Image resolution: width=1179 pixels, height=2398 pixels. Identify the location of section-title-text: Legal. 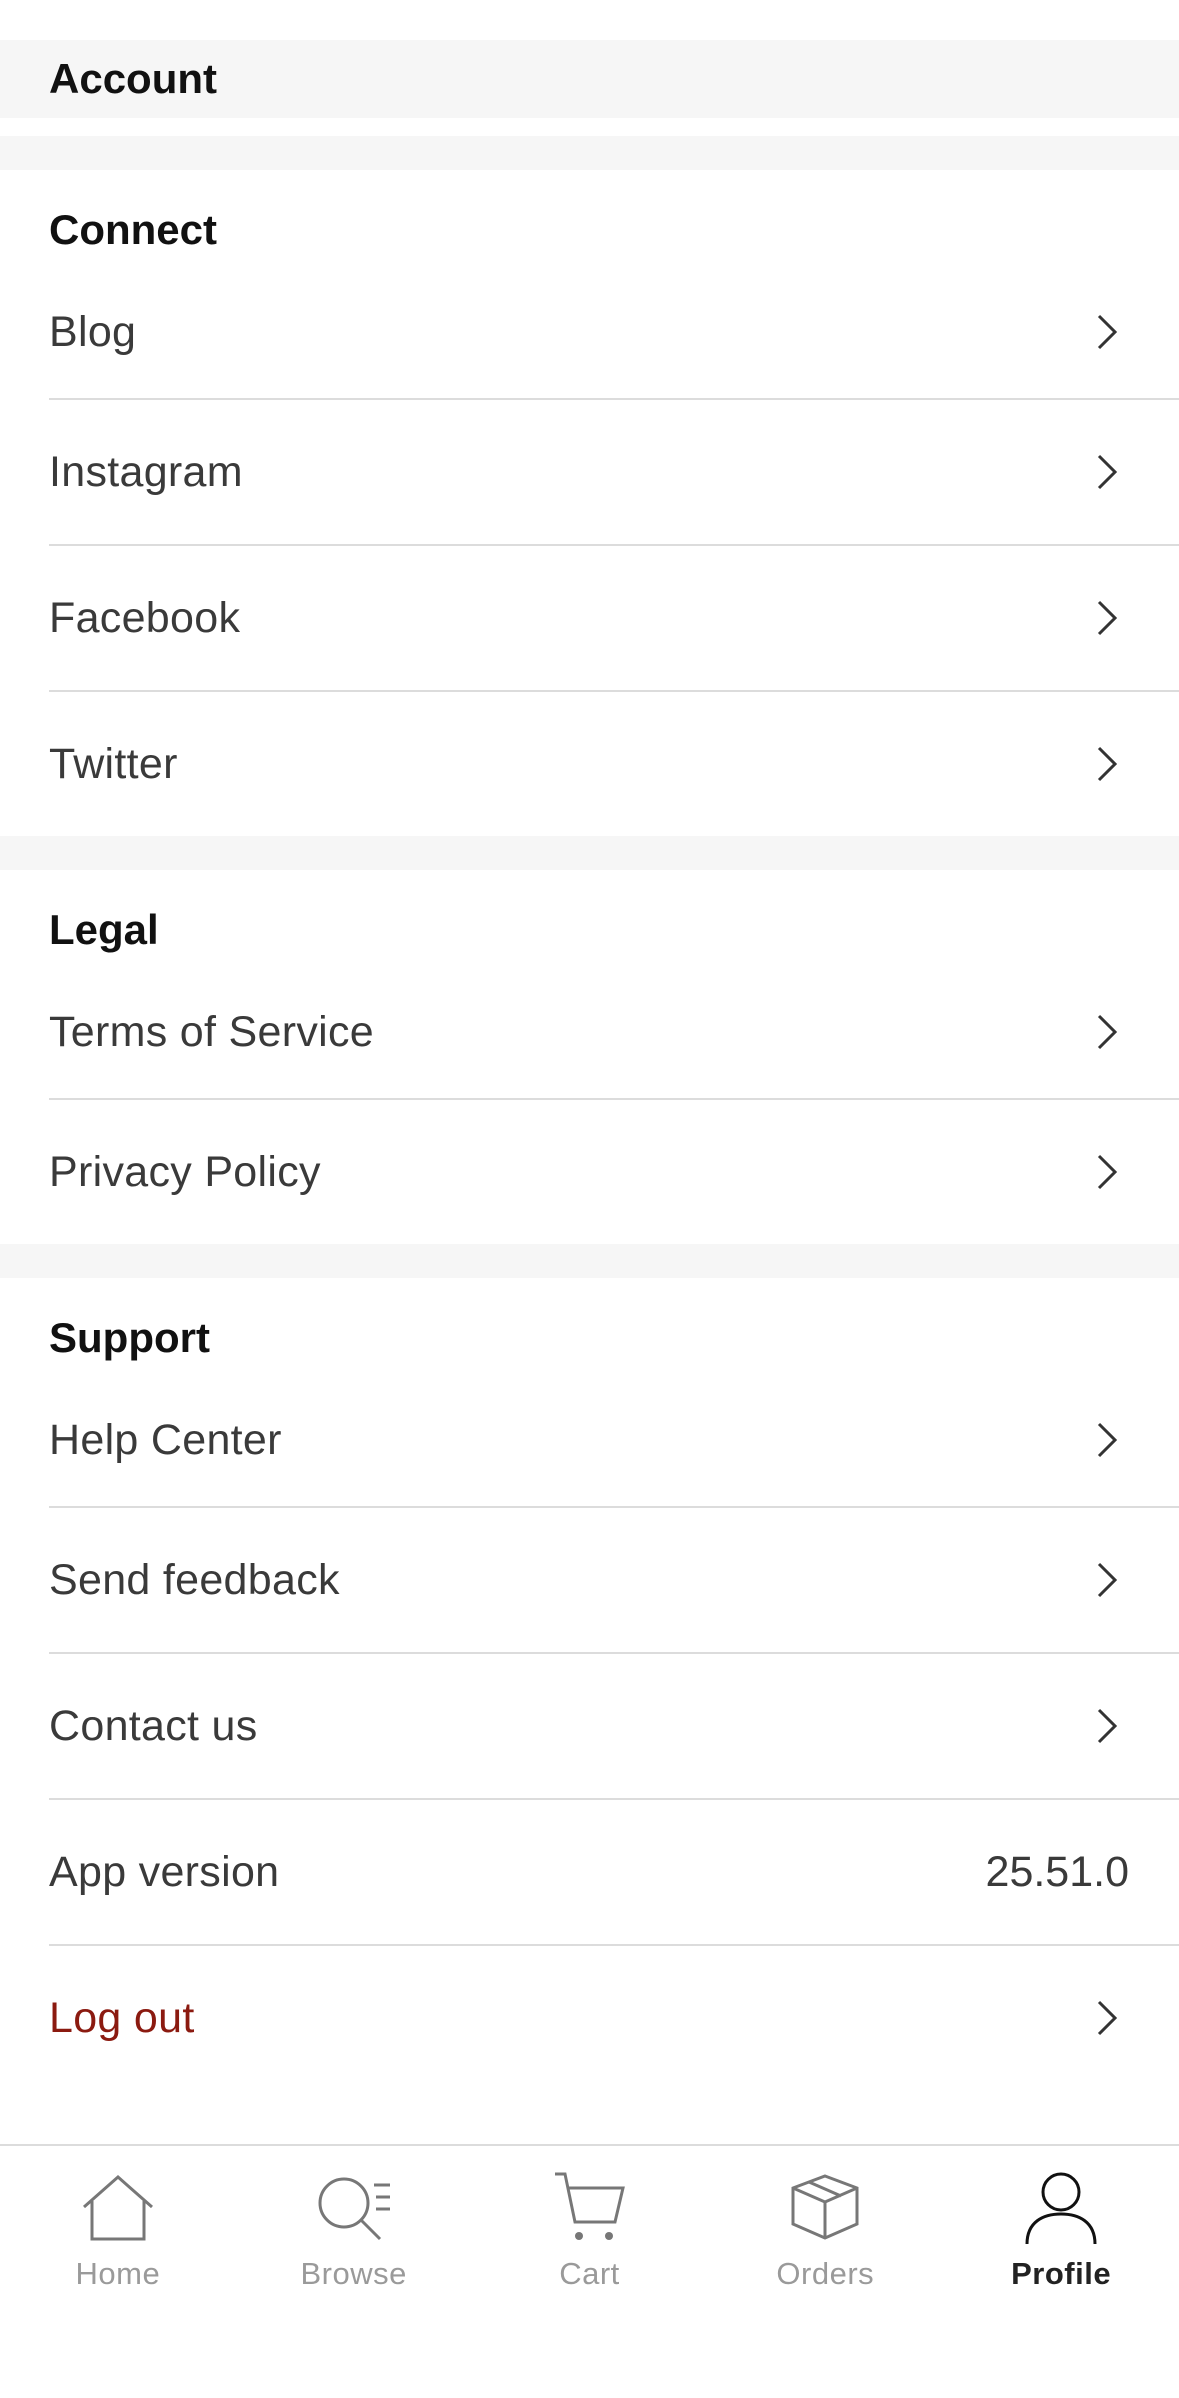
(104, 929).